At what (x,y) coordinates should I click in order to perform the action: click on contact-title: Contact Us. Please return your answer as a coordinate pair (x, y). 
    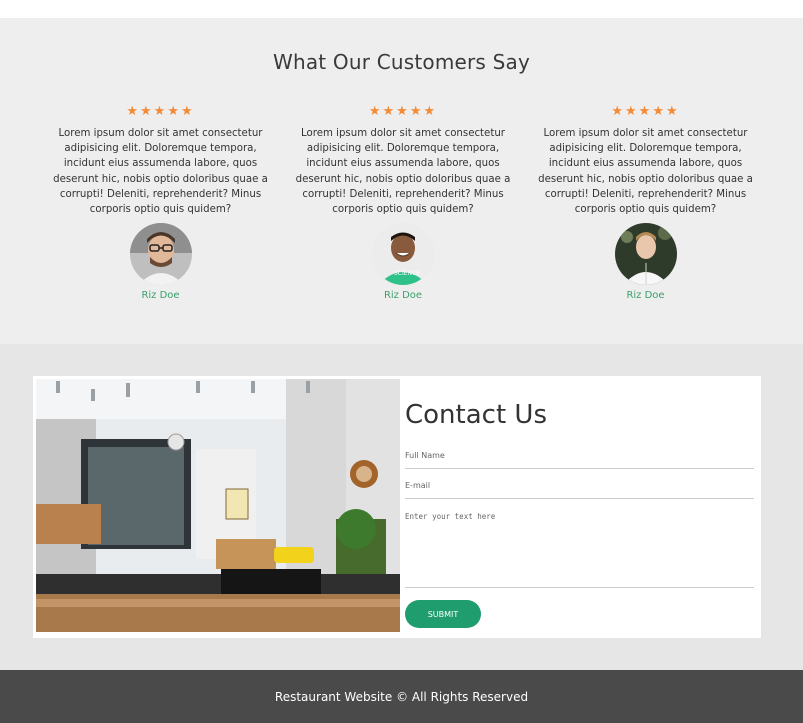
    Looking at the image, I should click on (476, 415).